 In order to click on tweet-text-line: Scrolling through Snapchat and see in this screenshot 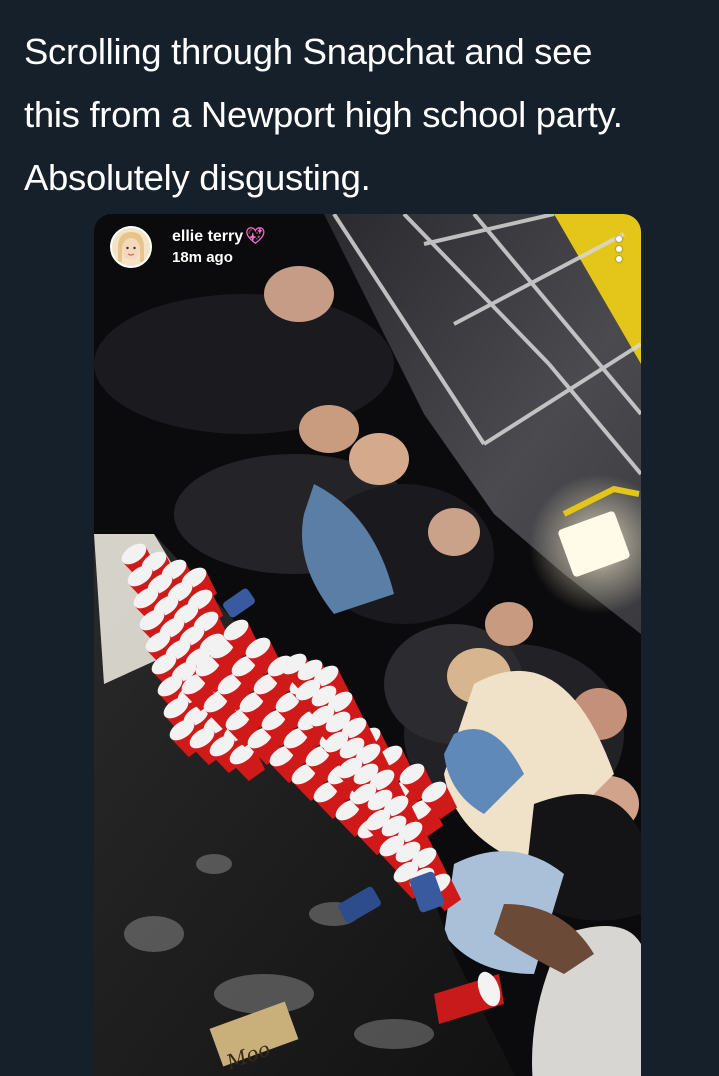, I will do `click(308, 51)`.